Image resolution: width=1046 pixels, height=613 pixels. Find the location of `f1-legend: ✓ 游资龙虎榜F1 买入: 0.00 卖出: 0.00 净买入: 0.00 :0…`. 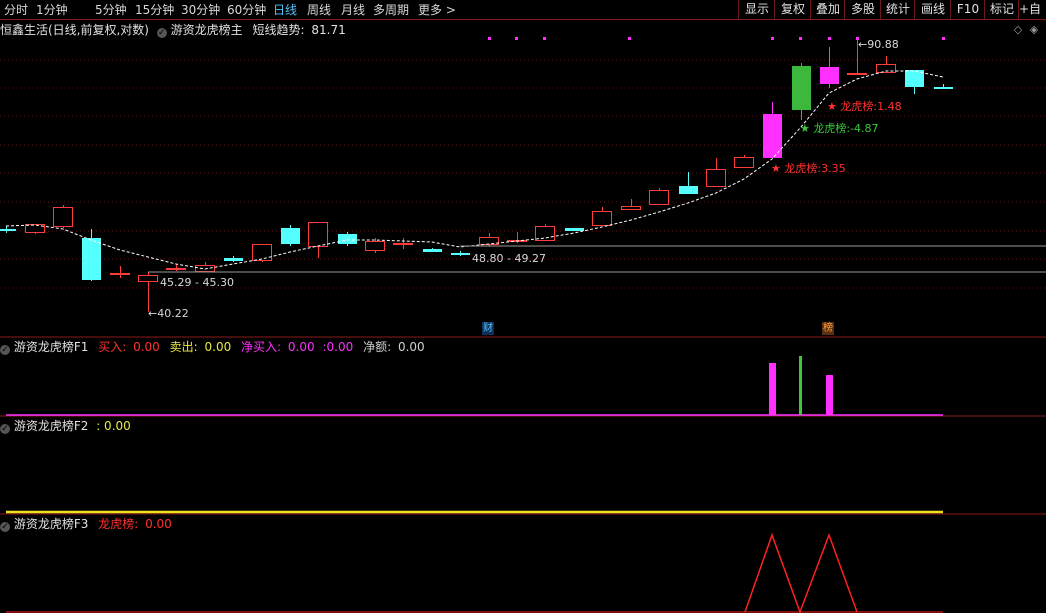

f1-legend: ✓ 游资龙虎榜F1 买入: 0.00 卖出: 0.00 净买入: 0.00 :0… is located at coordinates (212, 347).